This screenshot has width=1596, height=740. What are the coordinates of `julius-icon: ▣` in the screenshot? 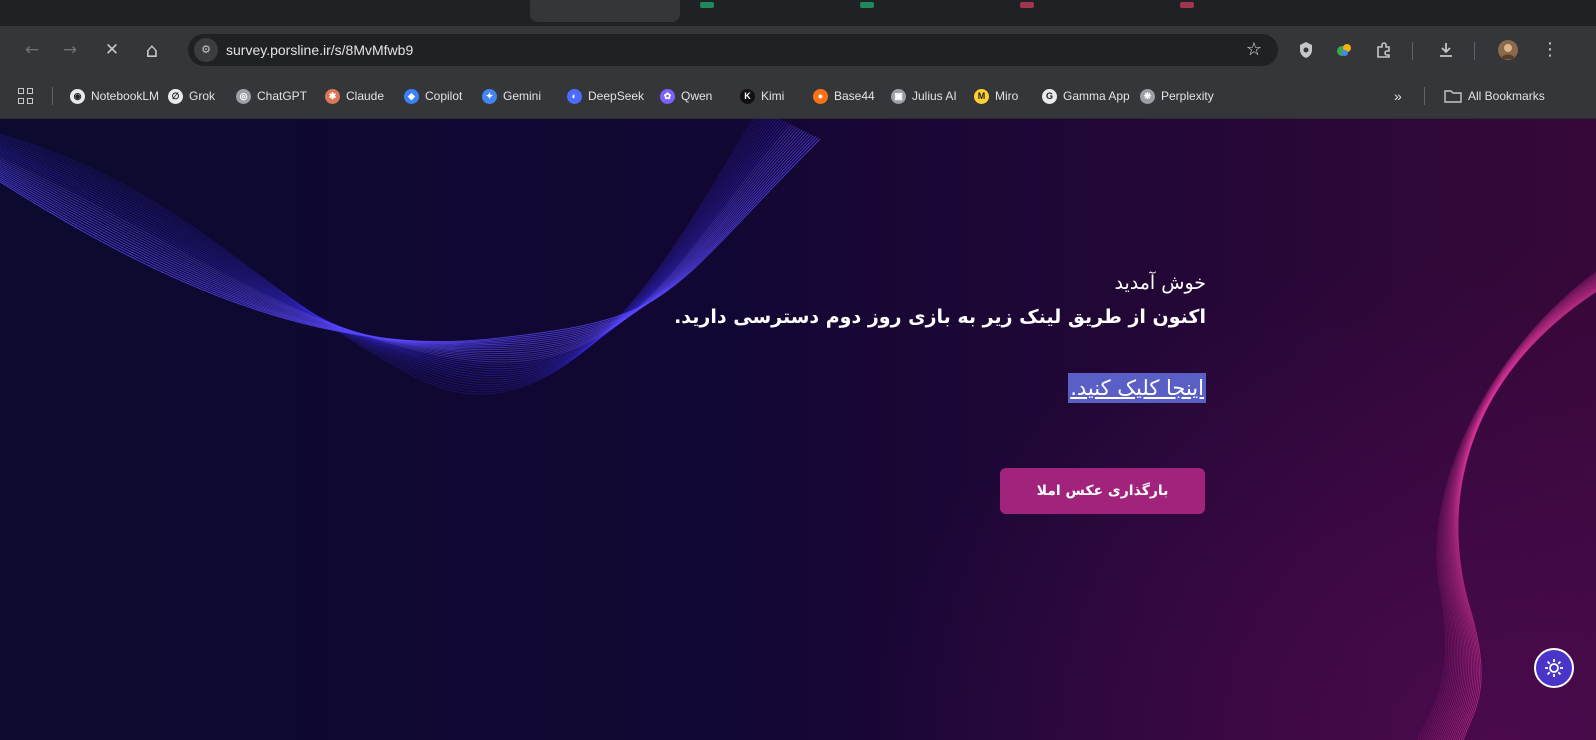 It's located at (898, 96).